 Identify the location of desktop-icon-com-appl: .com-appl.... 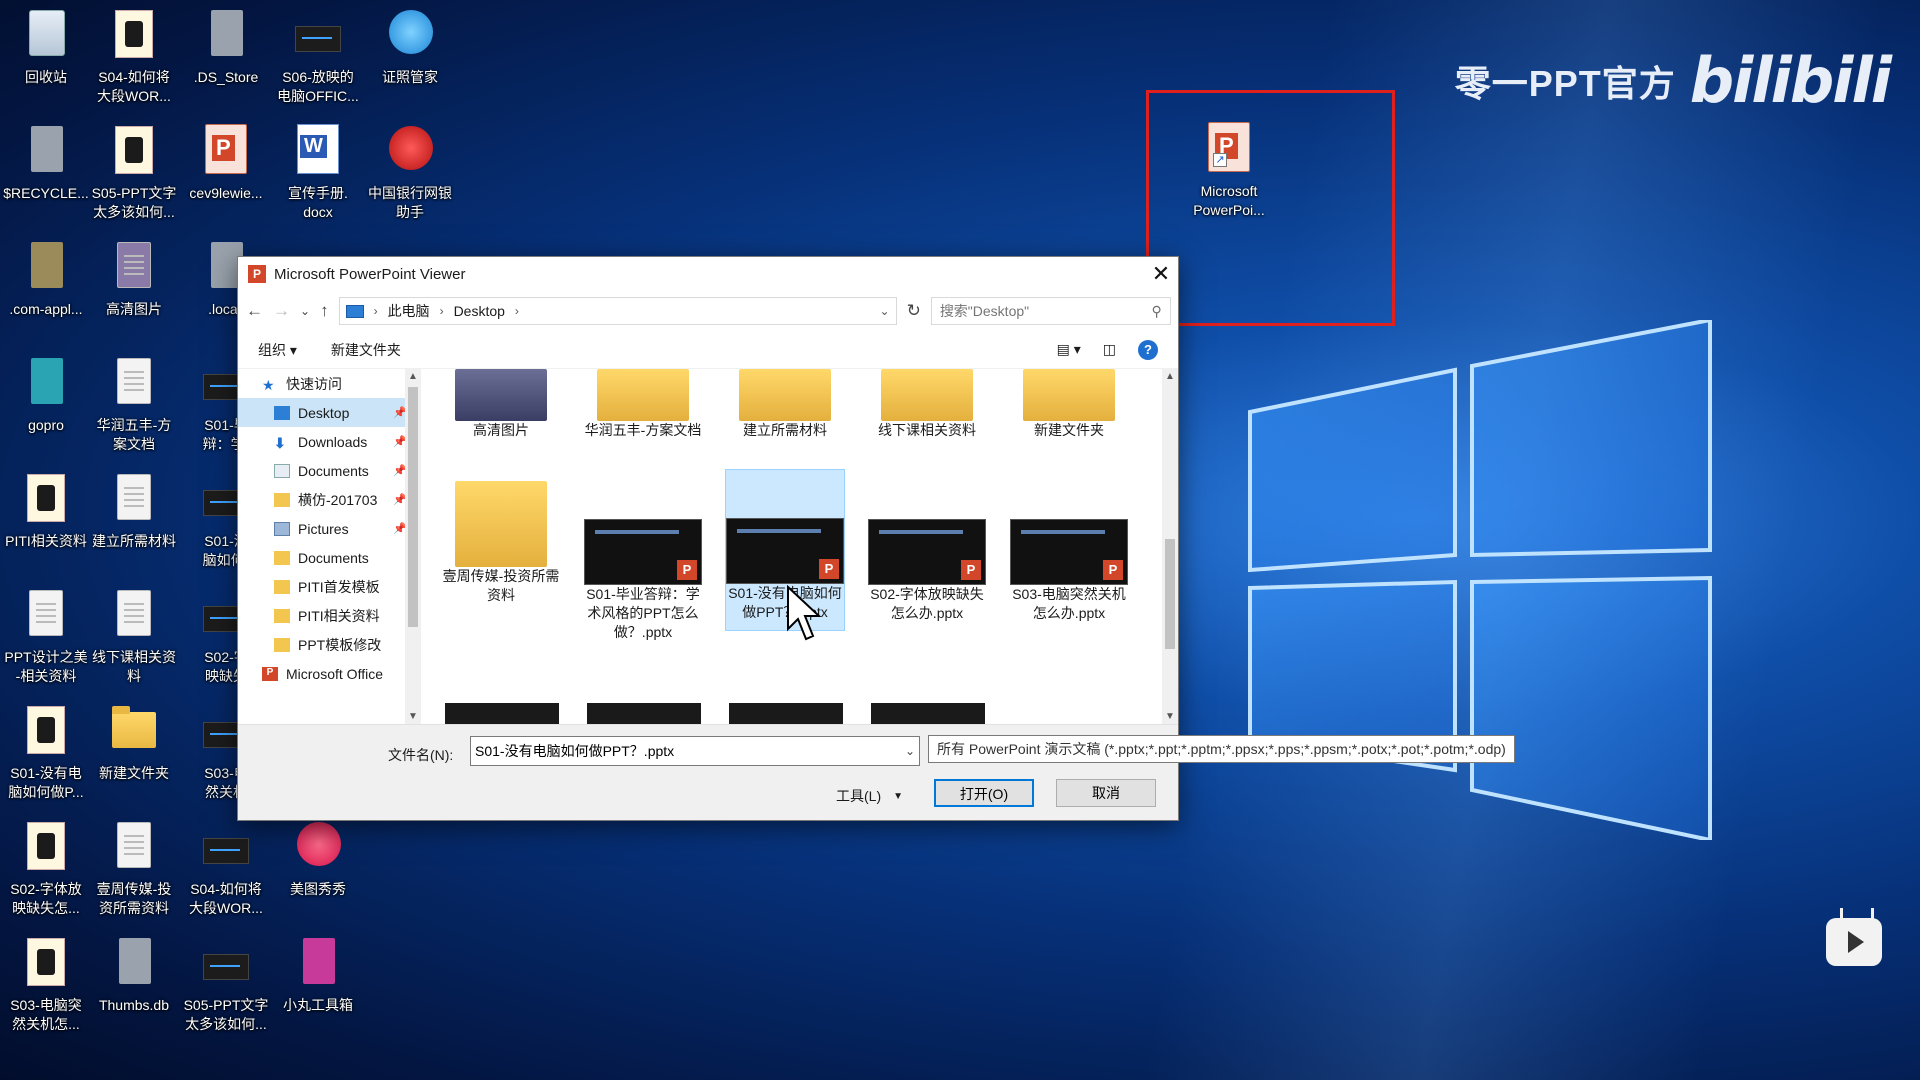
(46, 279).